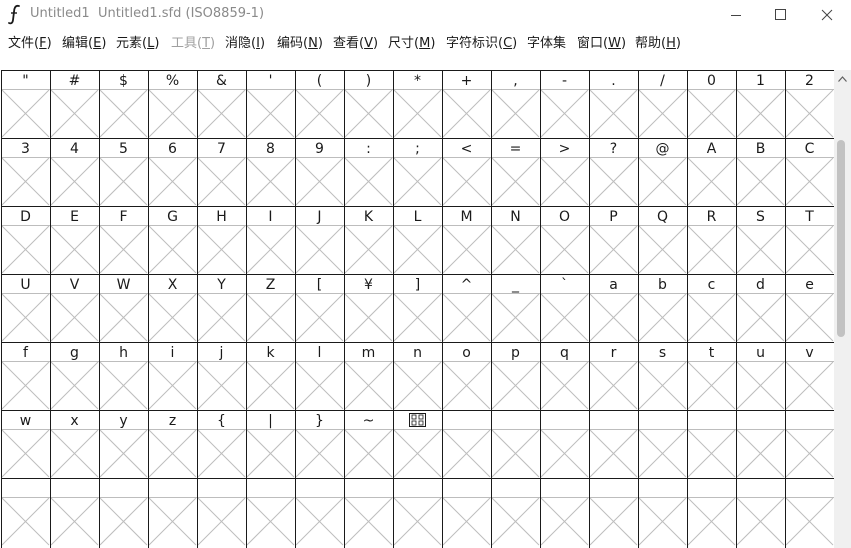 This screenshot has height=548, width=851. I want to click on glyph-cell: &, so click(221, 105).